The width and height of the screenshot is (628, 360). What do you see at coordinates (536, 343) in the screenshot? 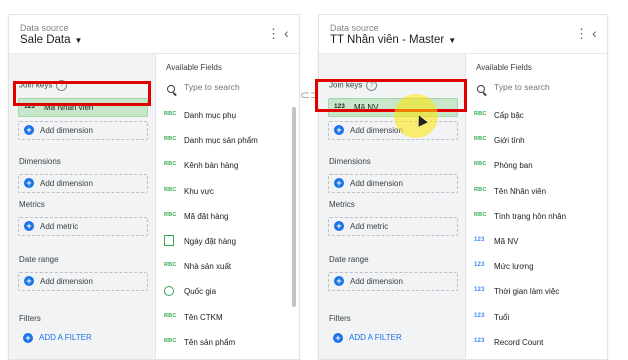
I see `field-item: 123 Record Count` at bounding box center [536, 343].